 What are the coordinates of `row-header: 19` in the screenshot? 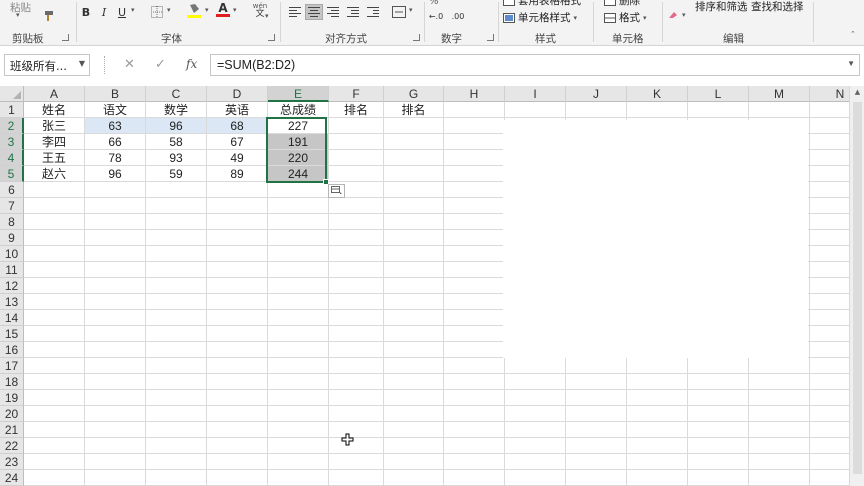 It's located at (12, 398).